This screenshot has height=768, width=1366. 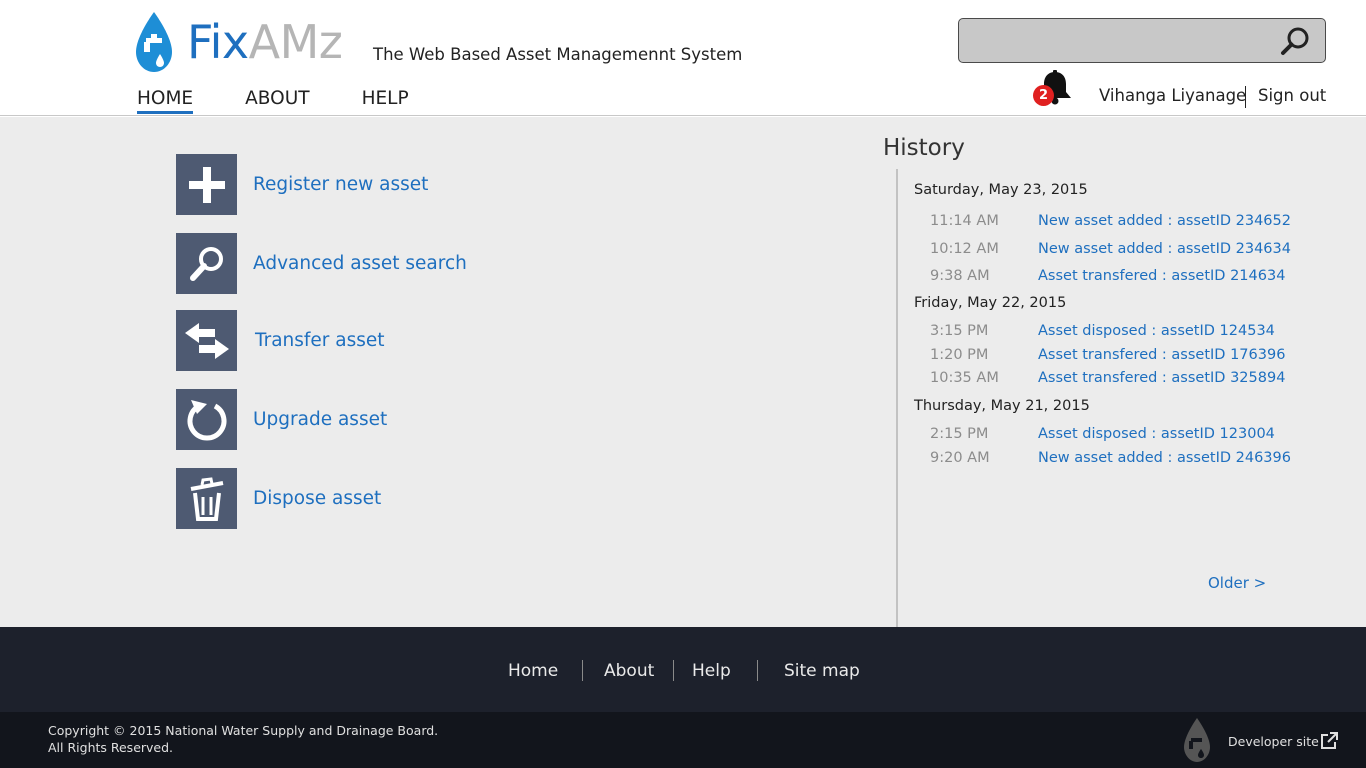 What do you see at coordinates (385, 101) in the screenshot?
I see `nav-help: HELP` at bounding box center [385, 101].